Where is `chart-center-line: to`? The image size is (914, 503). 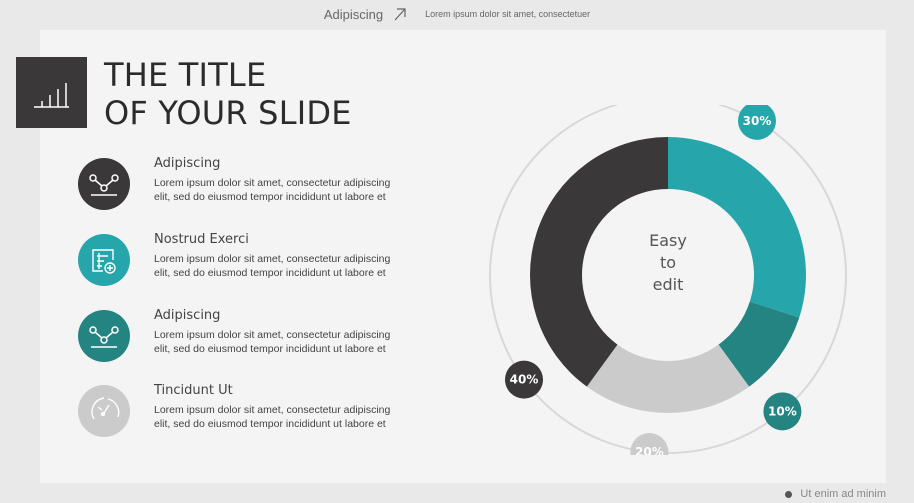 chart-center-line: to is located at coordinates (668, 262).